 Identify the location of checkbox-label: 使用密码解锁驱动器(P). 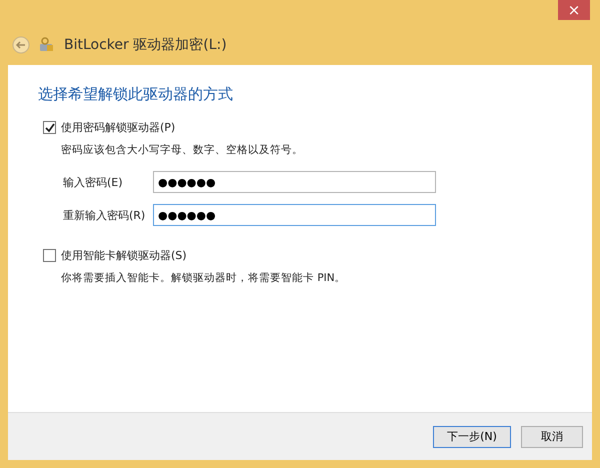
(118, 127).